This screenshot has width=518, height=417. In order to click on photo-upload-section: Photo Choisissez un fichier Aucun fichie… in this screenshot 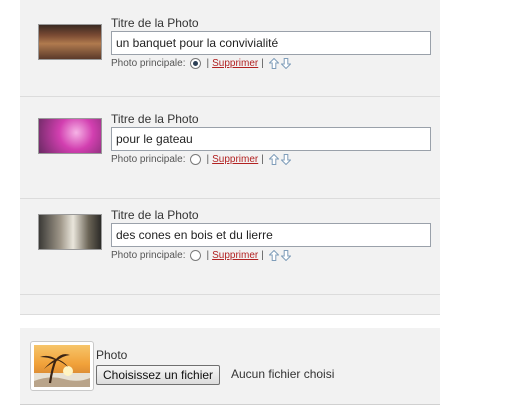, I will do `click(230, 366)`.